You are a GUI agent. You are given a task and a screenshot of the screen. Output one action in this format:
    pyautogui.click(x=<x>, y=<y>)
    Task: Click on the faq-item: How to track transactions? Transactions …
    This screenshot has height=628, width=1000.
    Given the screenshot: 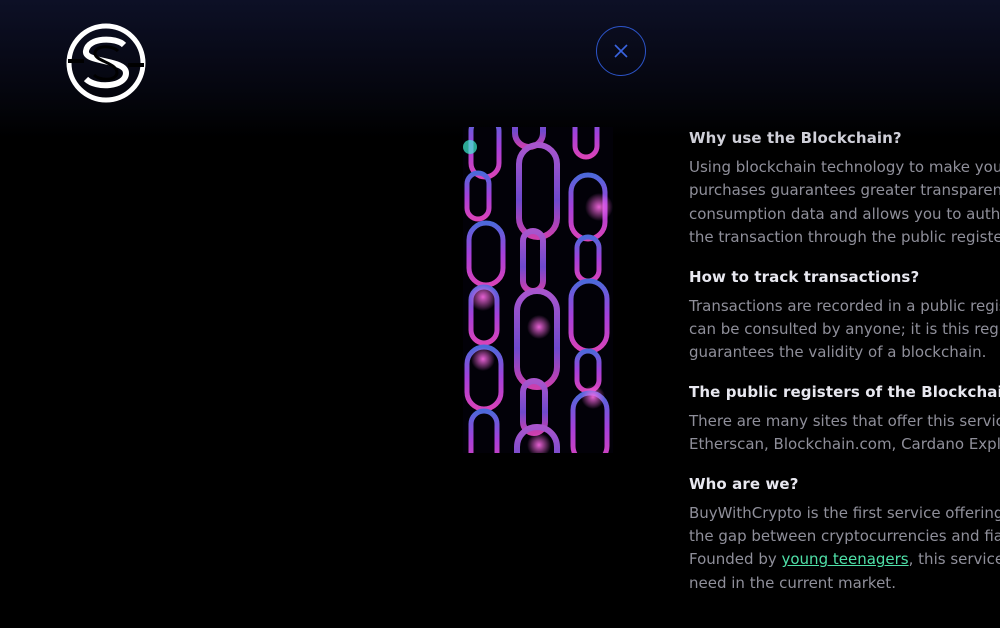 What is the action you would take?
    pyautogui.click(x=844, y=316)
    